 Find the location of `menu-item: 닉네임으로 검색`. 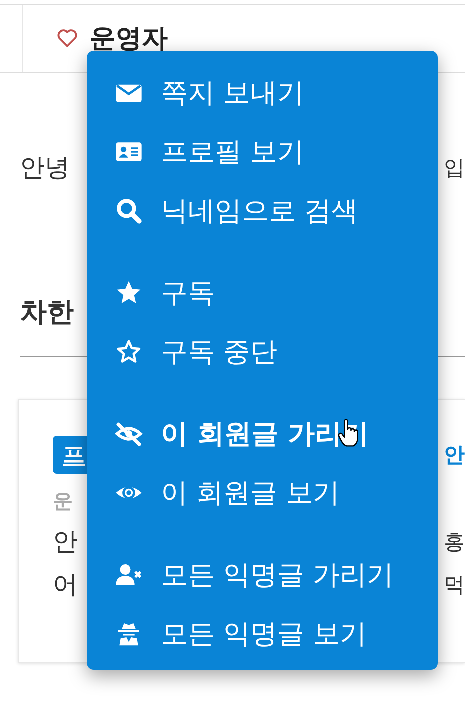

menu-item: 닉네임으로 검색 is located at coordinates (262, 210).